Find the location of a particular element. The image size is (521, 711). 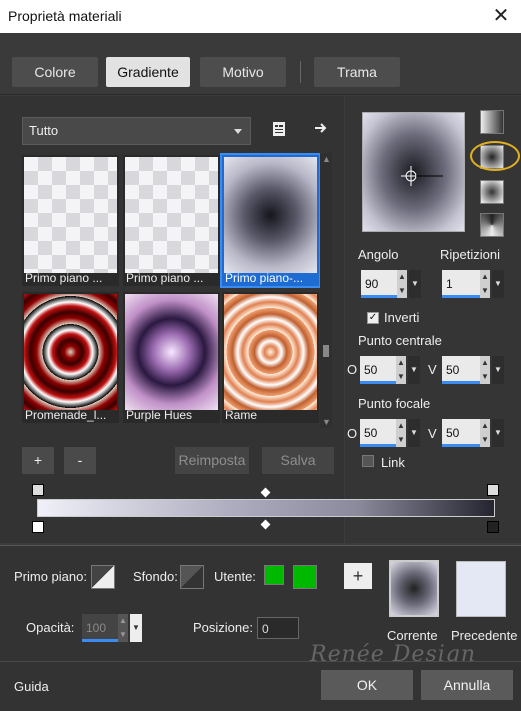

center-h-dropdown: ▼ is located at coordinates (414, 370).